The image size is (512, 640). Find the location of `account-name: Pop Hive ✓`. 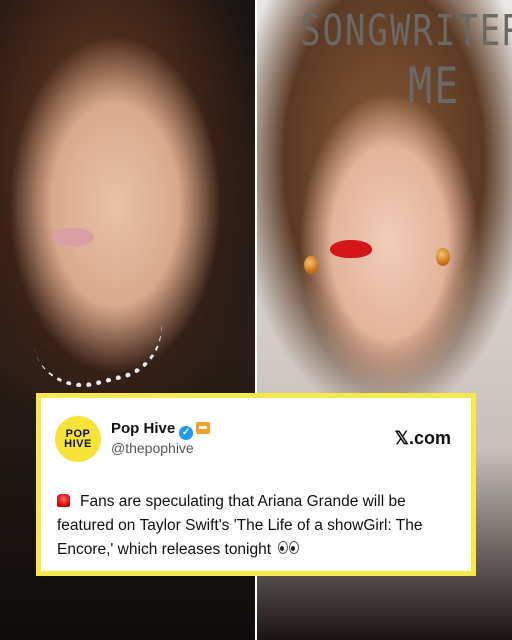

account-name: Pop Hive ✓ is located at coordinates (161, 430).